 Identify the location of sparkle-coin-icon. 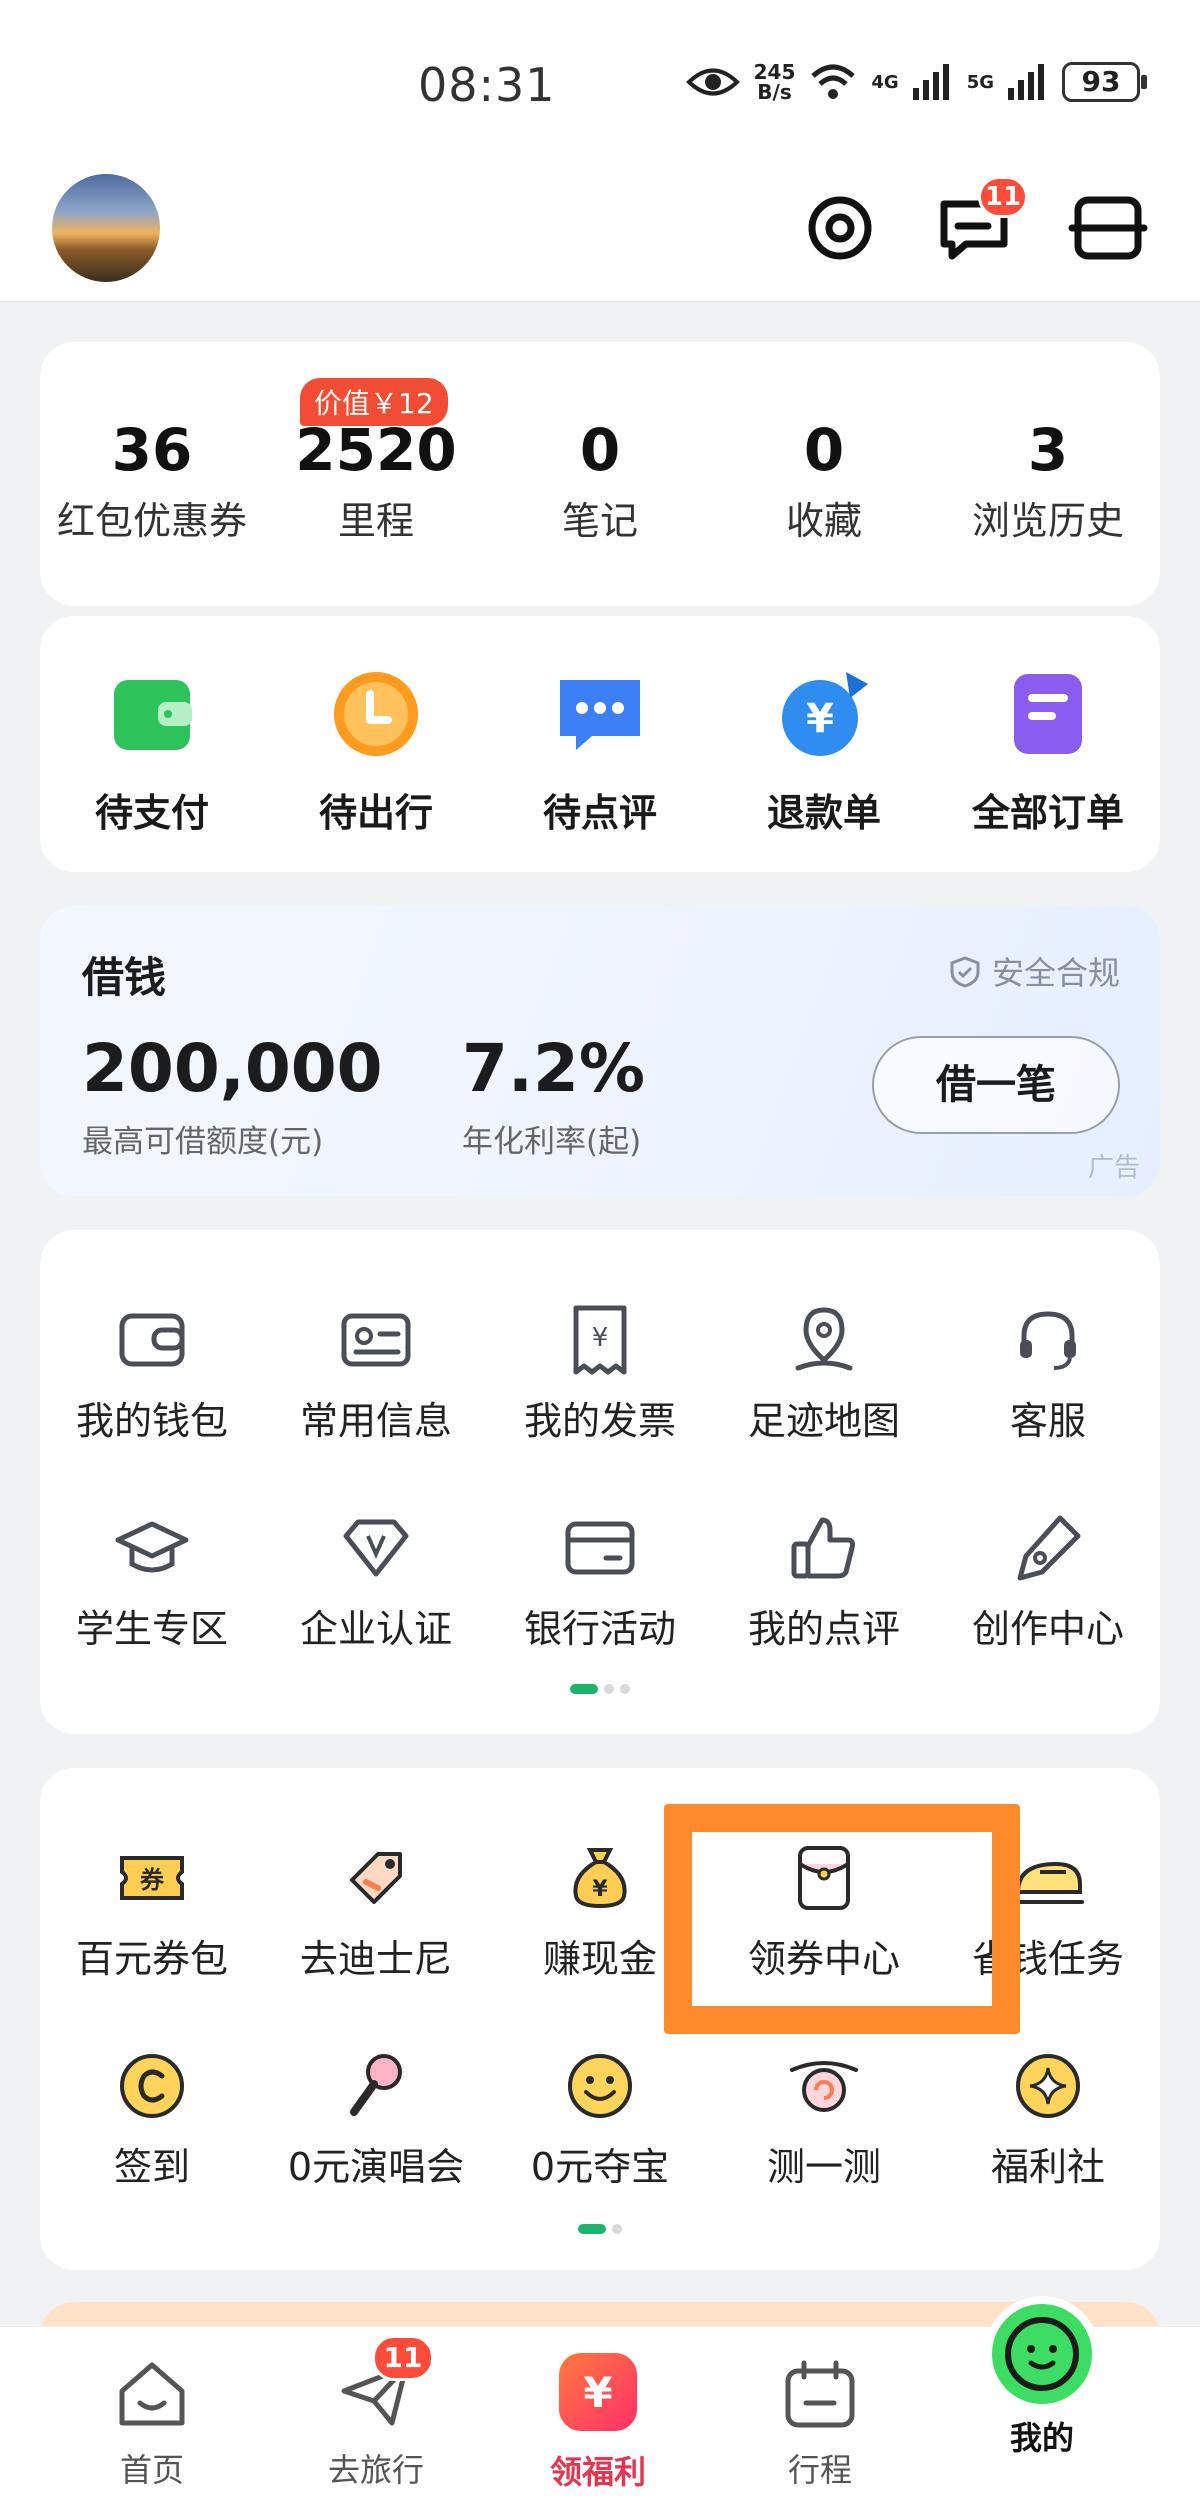
(1048, 2086).